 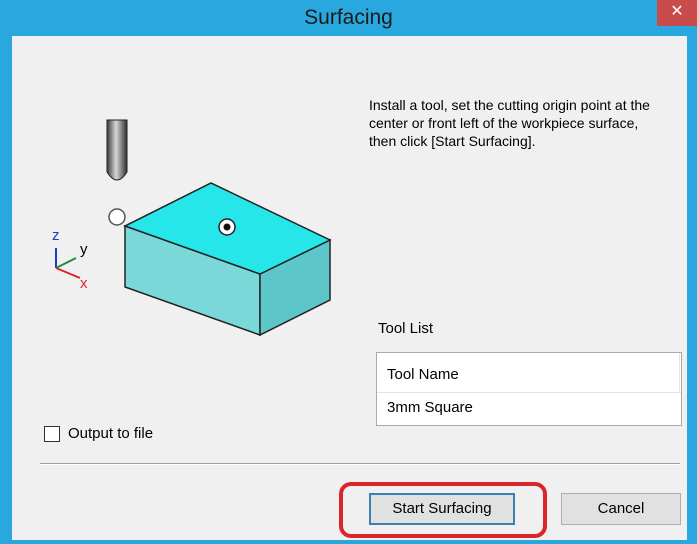 I want to click on dialog-title: Surfacing, so click(x=348, y=17).